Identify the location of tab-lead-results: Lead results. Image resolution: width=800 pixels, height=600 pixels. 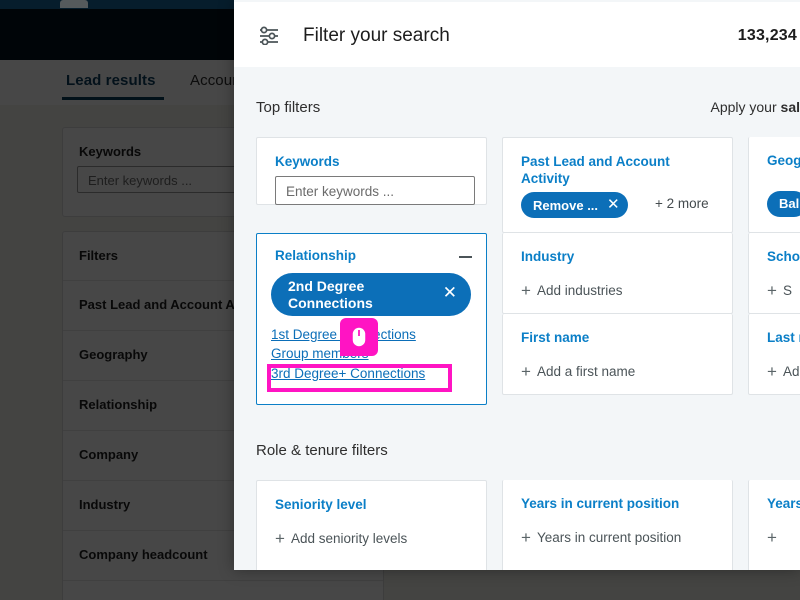
(113, 86).